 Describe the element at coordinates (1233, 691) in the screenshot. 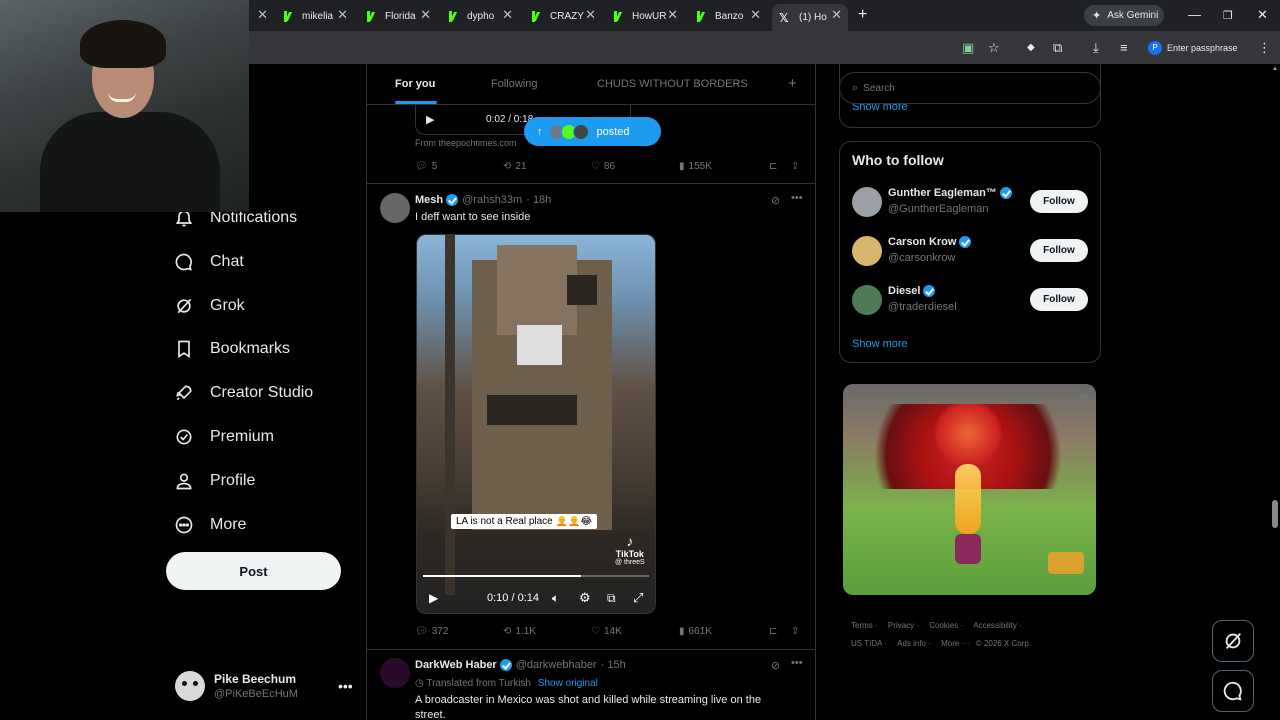

I see `chat-float-button` at that location.